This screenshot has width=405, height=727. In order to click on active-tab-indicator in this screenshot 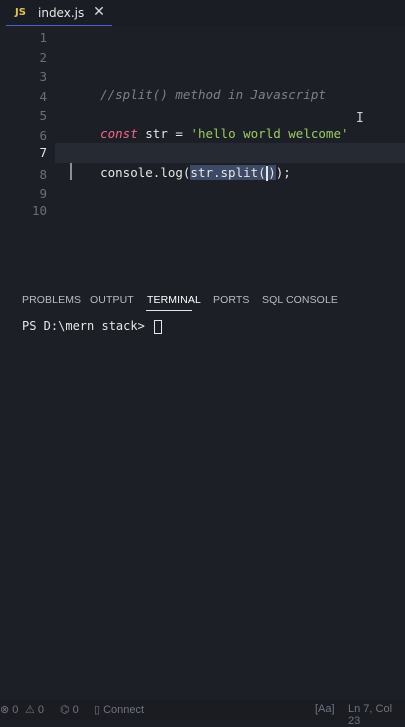, I will do `click(169, 310)`.